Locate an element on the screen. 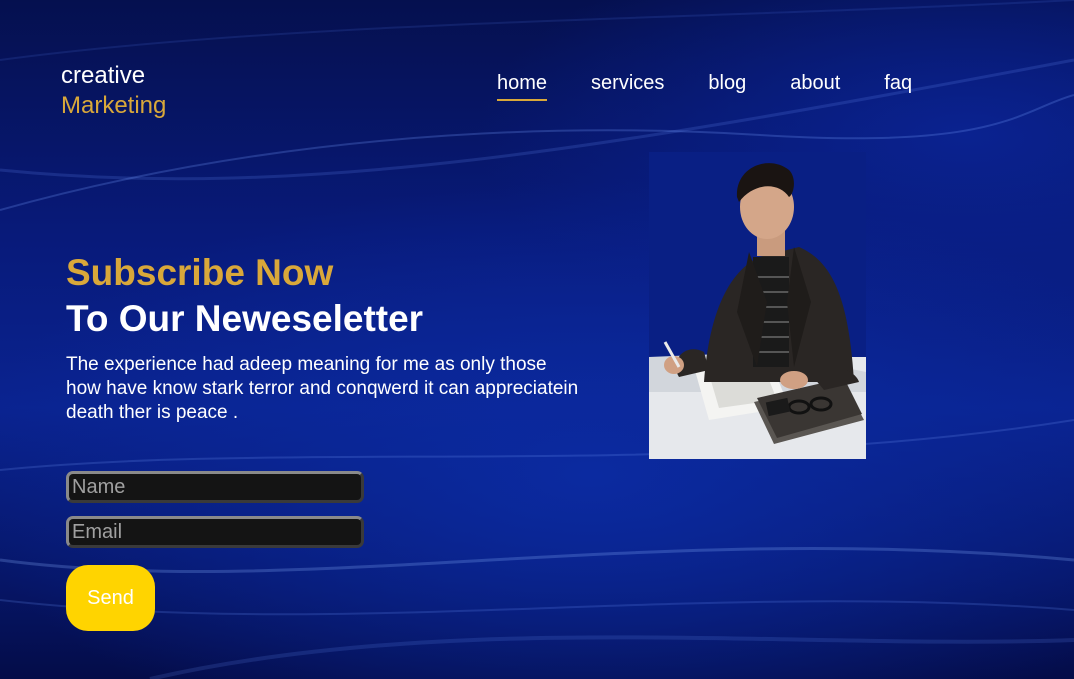  headline-main: To Our Neweseletter is located at coordinates (245, 318).